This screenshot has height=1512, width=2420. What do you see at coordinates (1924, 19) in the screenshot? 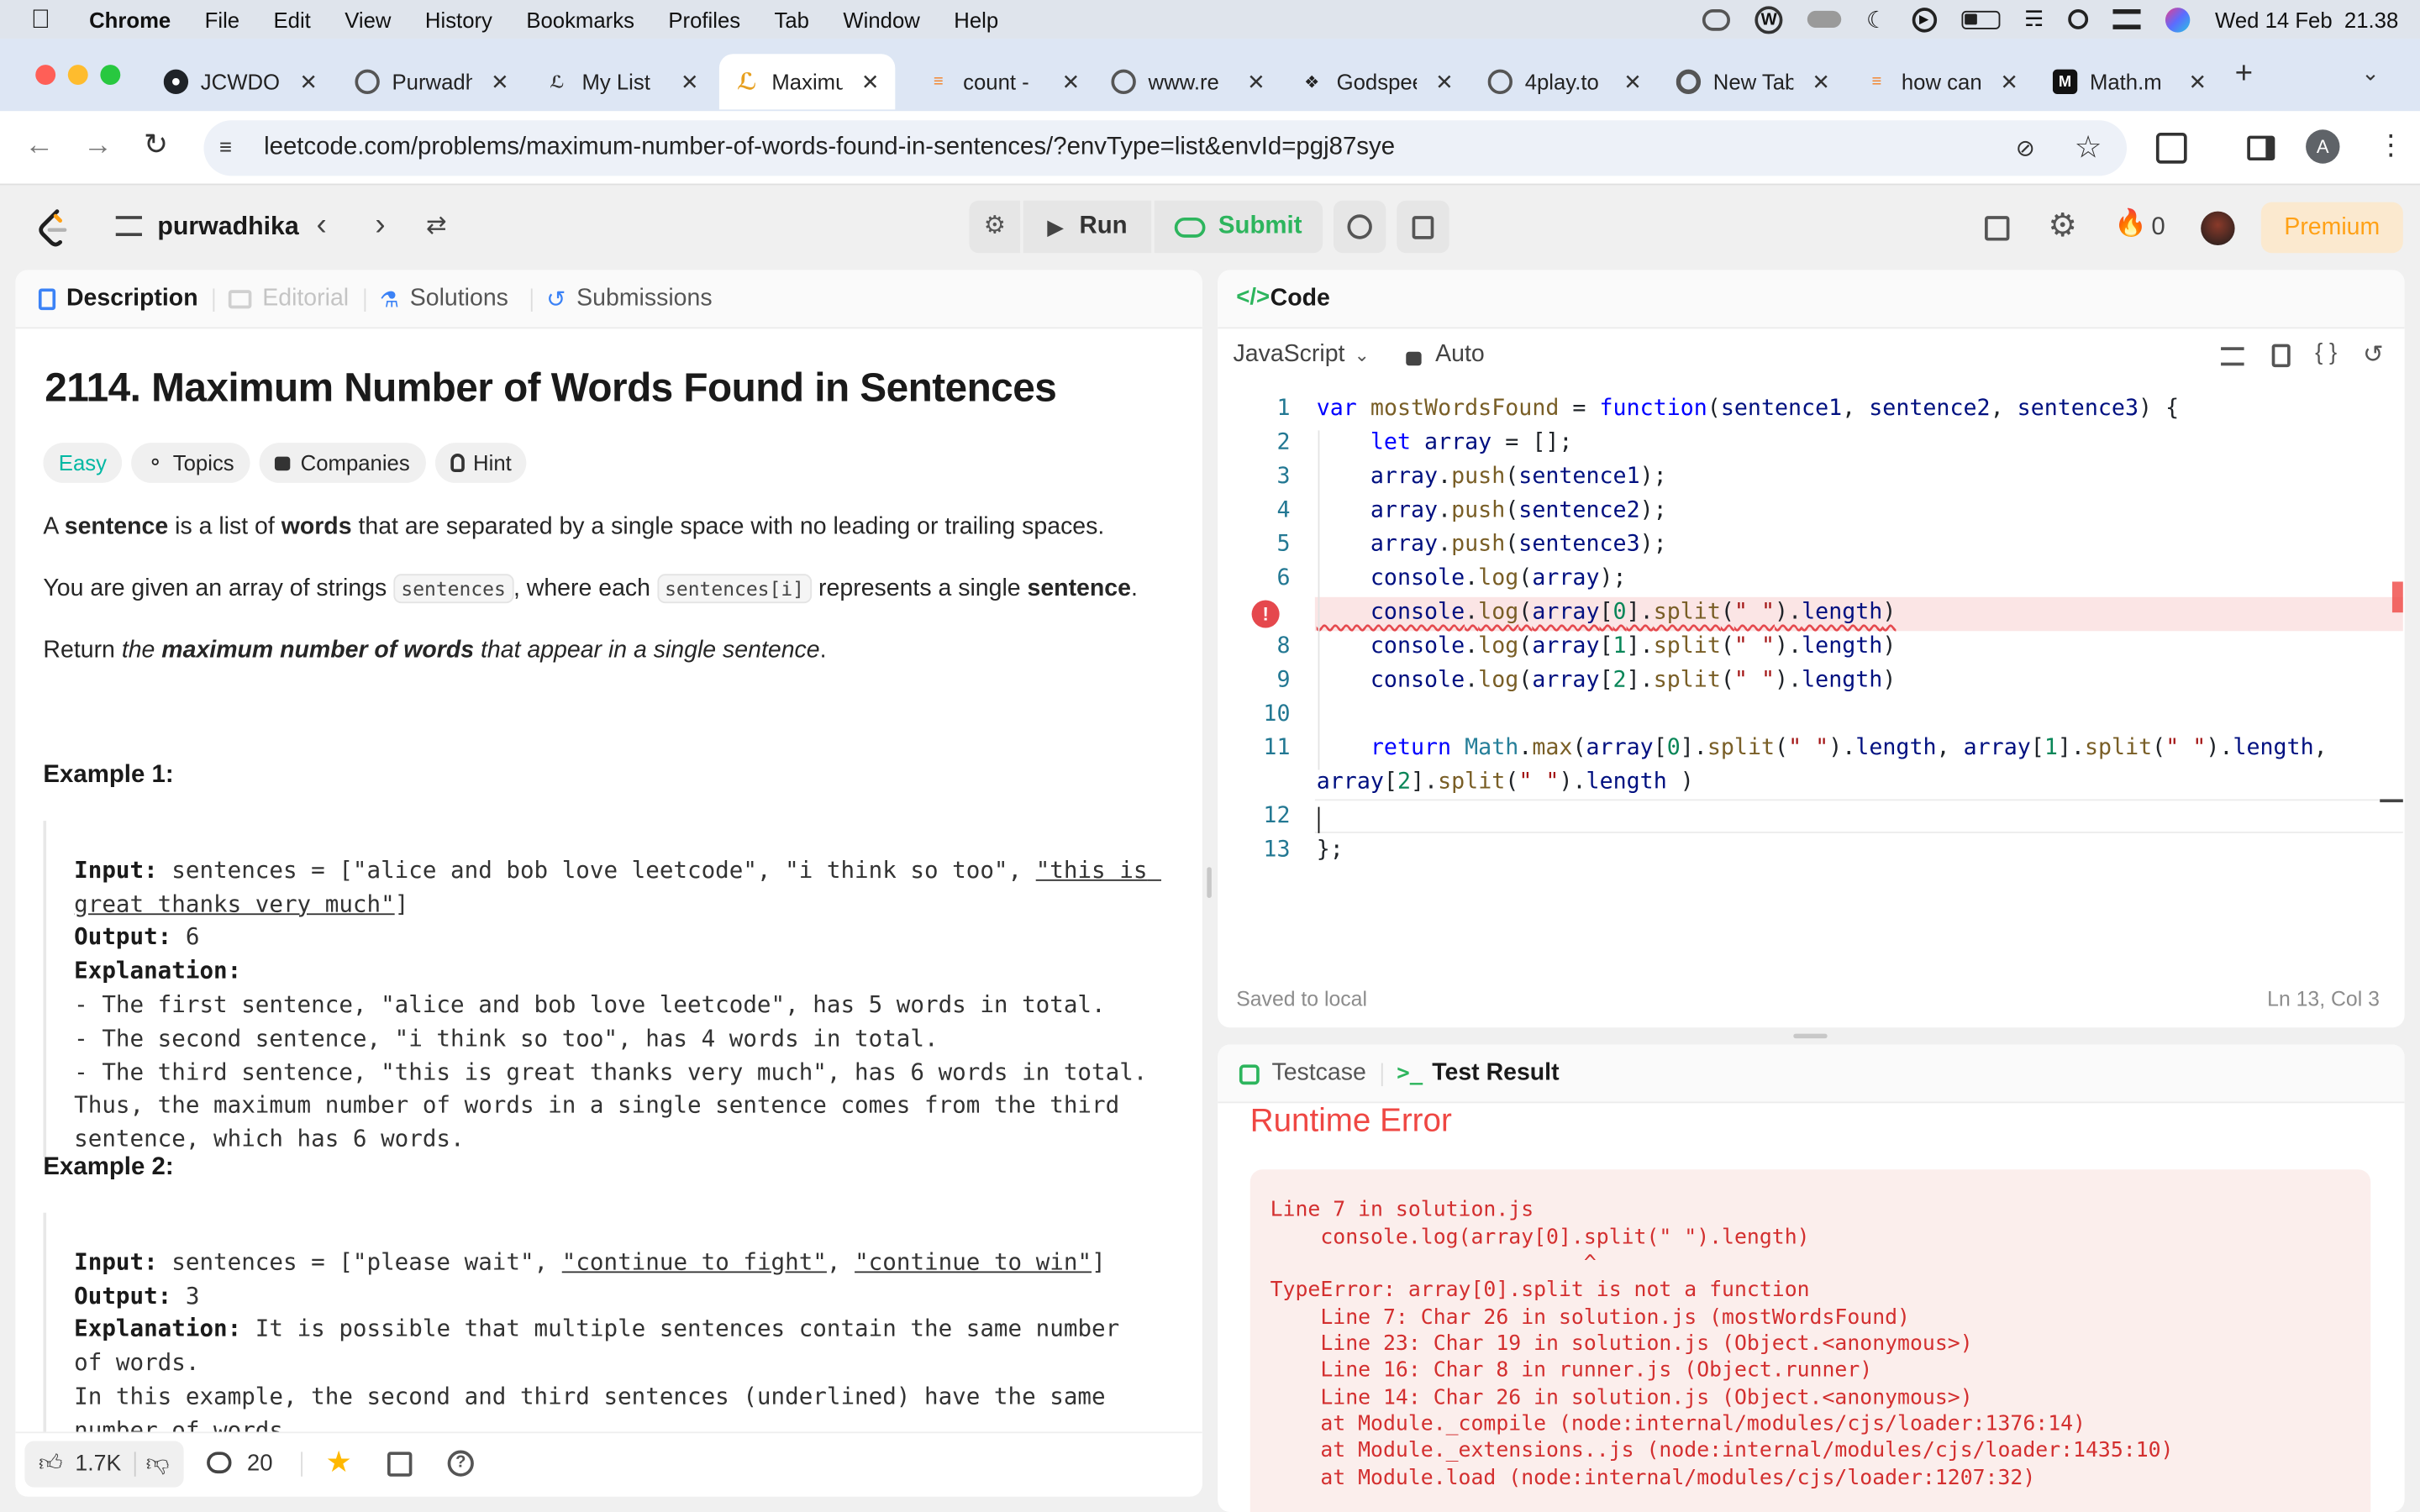
I see `play-circle-icon: ▶` at bounding box center [1924, 19].